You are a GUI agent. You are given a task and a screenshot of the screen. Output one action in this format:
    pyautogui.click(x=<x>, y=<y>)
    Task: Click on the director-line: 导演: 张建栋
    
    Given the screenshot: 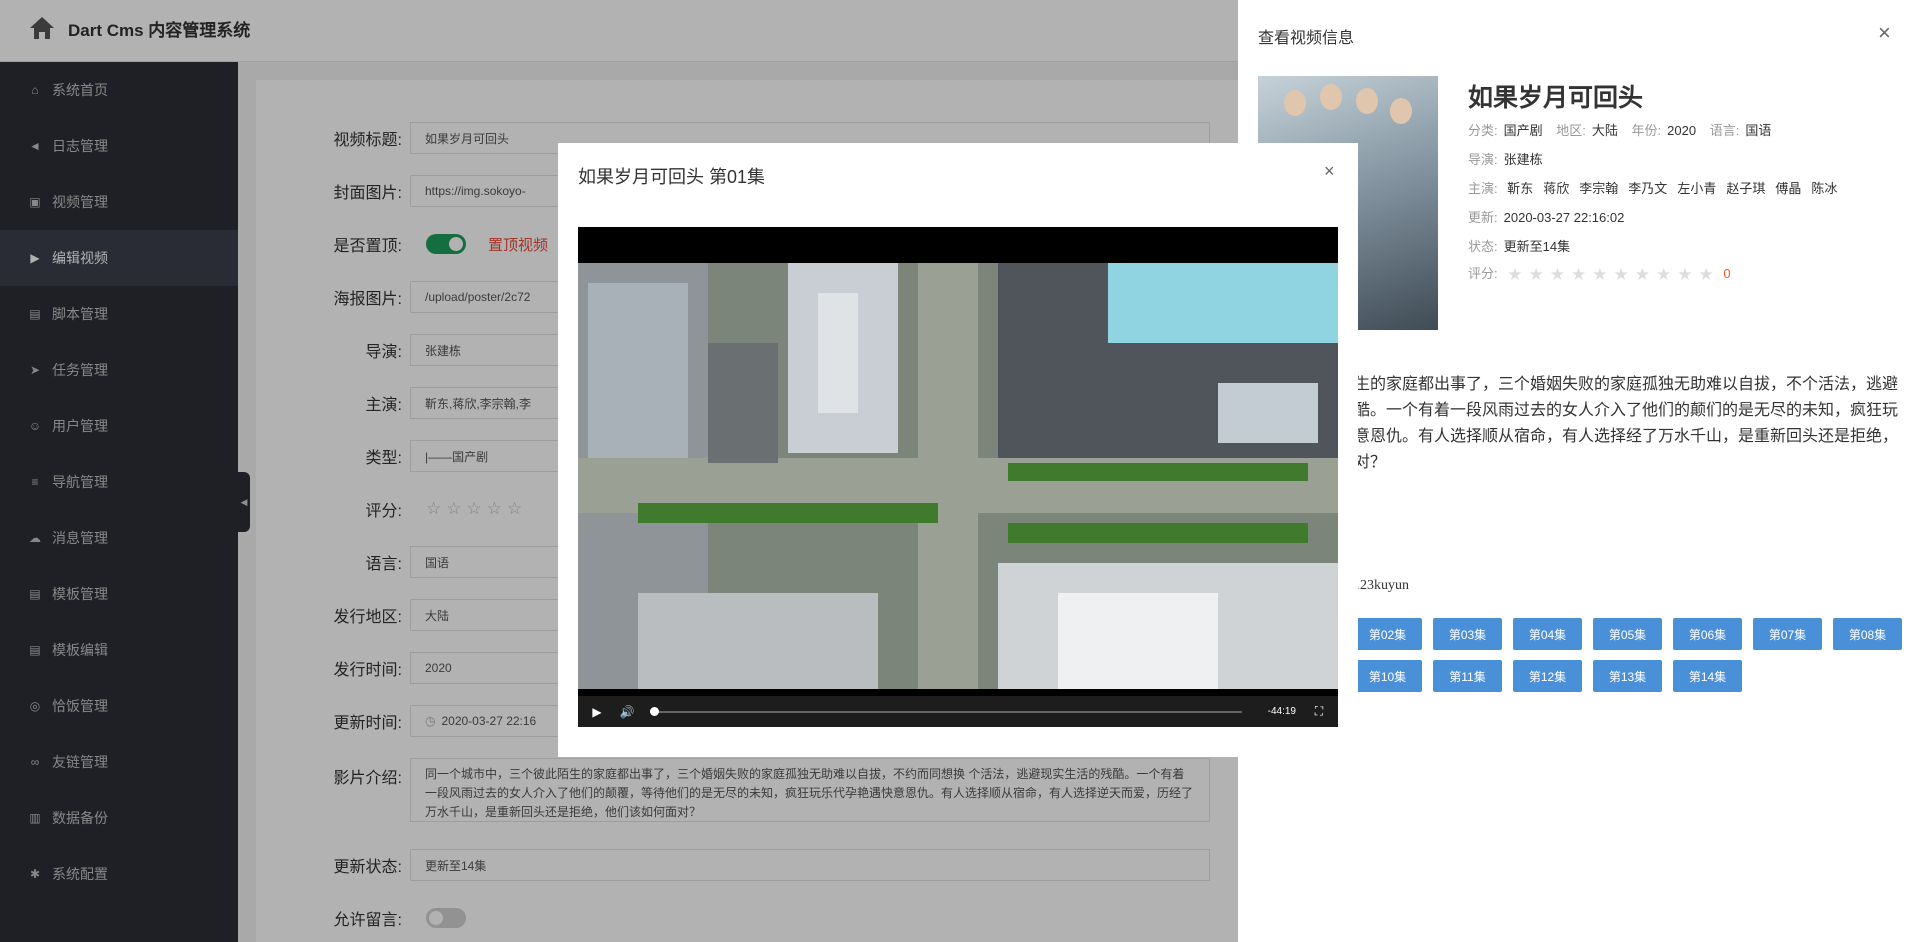 What is the action you would take?
    pyautogui.click(x=1510, y=158)
    